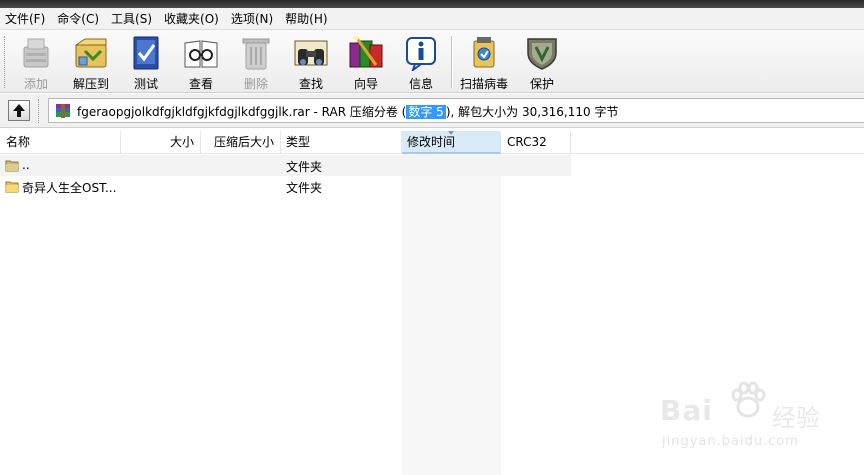 This screenshot has height=475, width=864. Describe the element at coordinates (796, 418) in the screenshot. I see `watermark-brand-cn: 经验` at that location.